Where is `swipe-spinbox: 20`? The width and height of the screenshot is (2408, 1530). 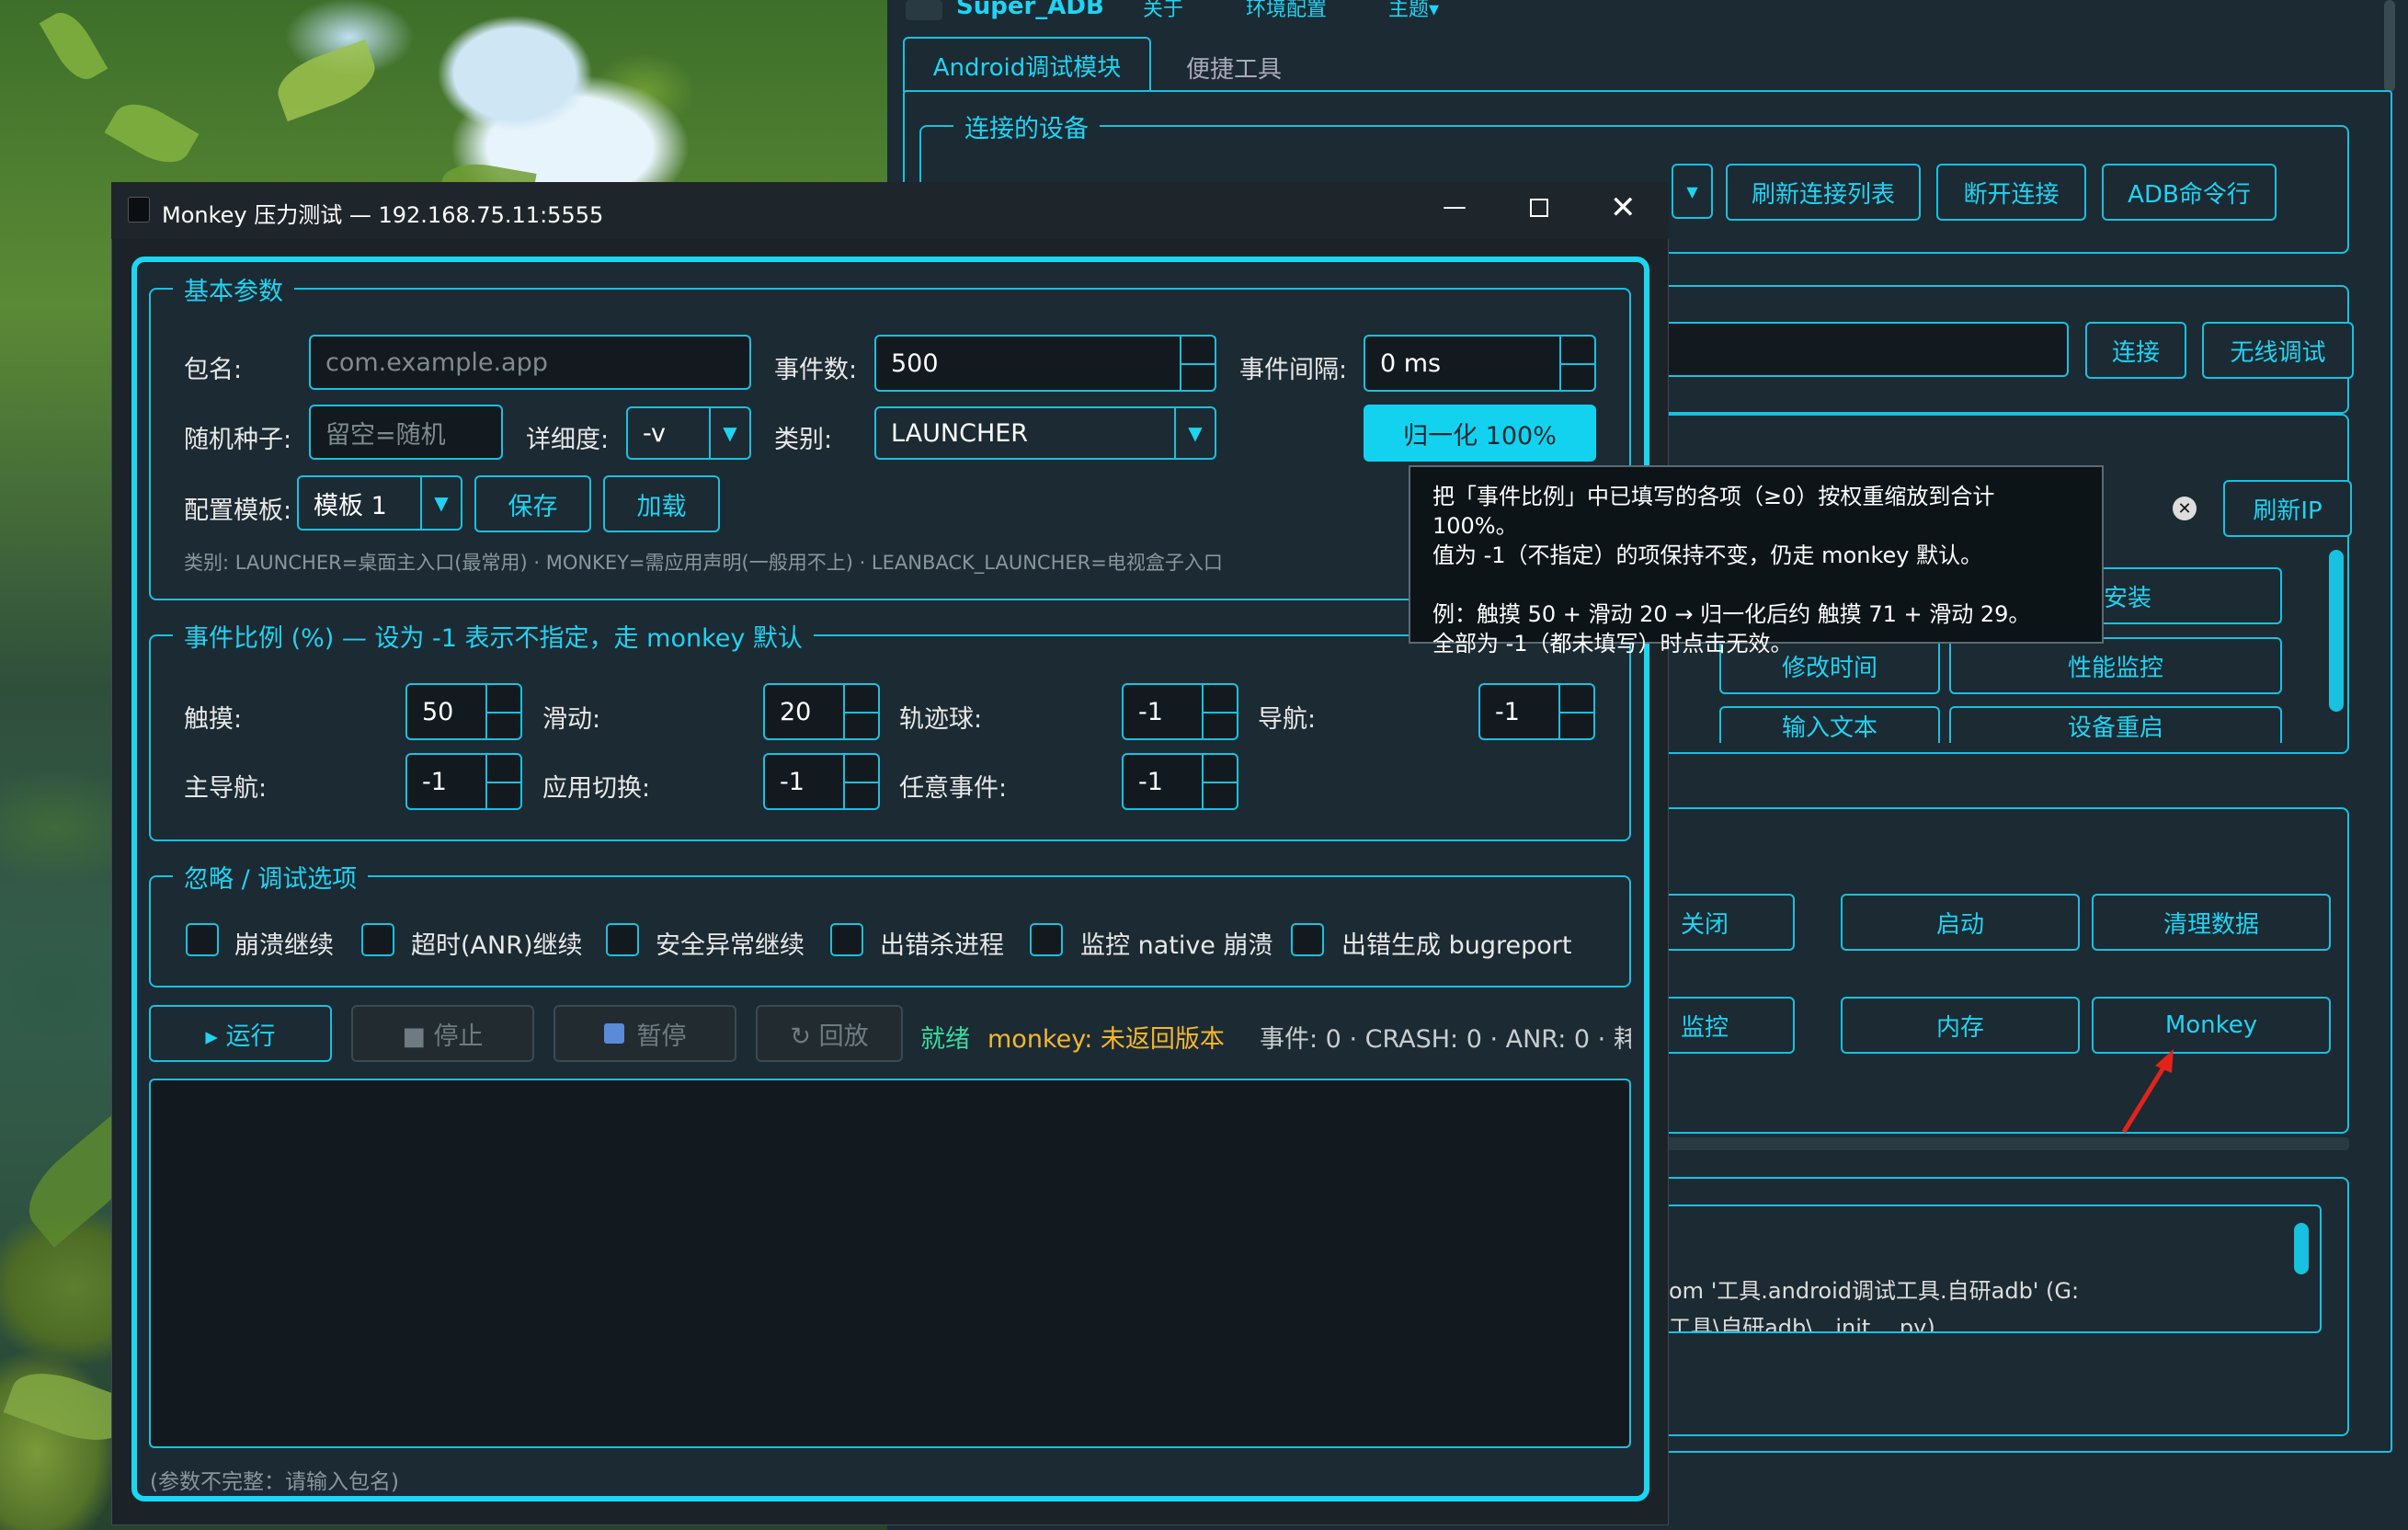 swipe-spinbox: 20 is located at coordinates (822, 711).